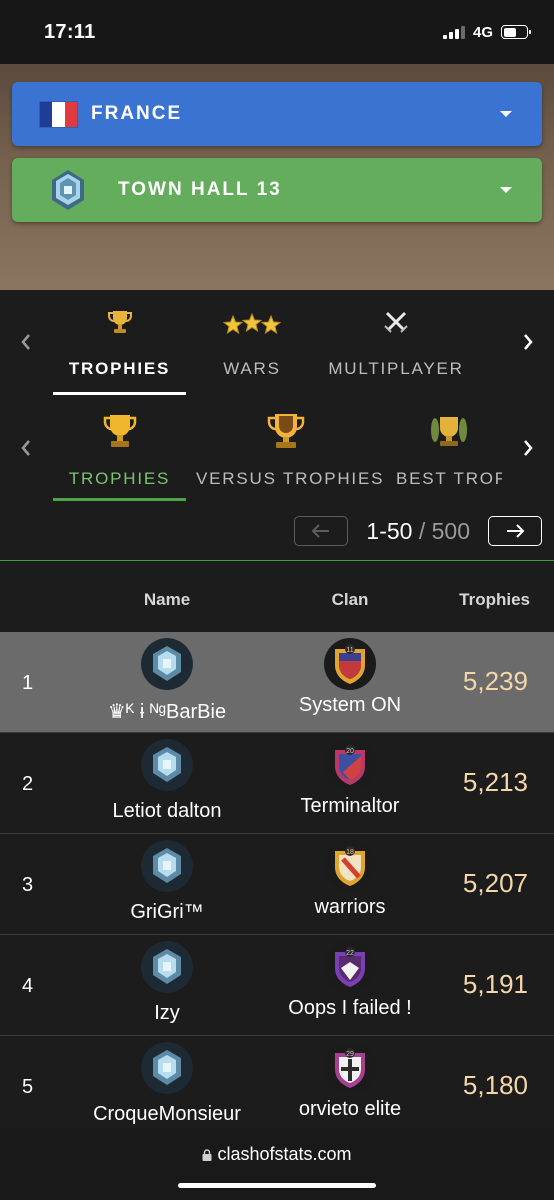 Image resolution: width=554 pixels, height=1200 pixels. I want to click on table-row: 5 CroqueMonsieur 29 orvieto elite 5,180, so click(277, 1086).